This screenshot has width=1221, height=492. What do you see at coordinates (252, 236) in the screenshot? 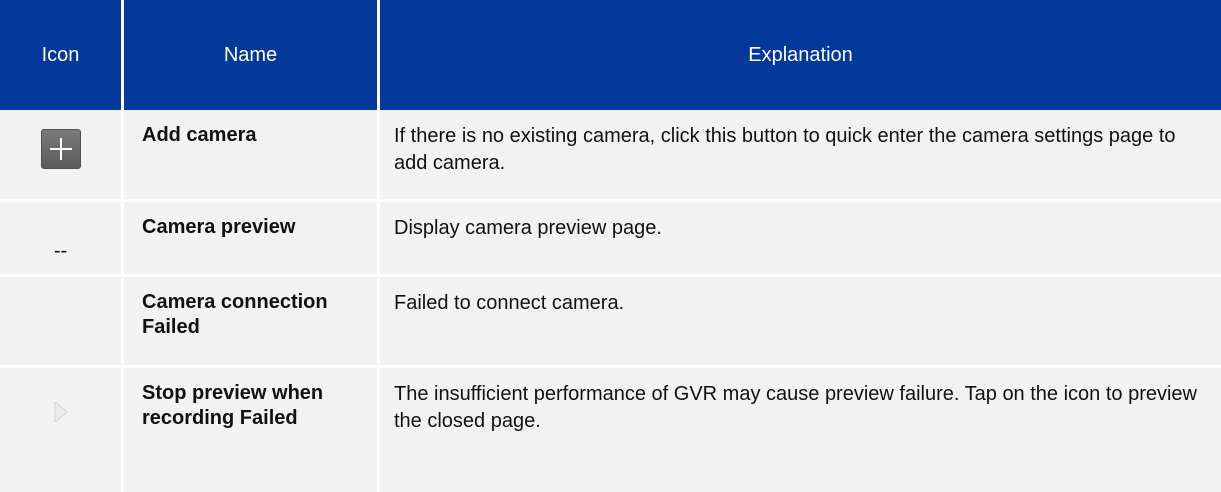
I see `row-name: Camera preview` at bounding box center [252, 236].